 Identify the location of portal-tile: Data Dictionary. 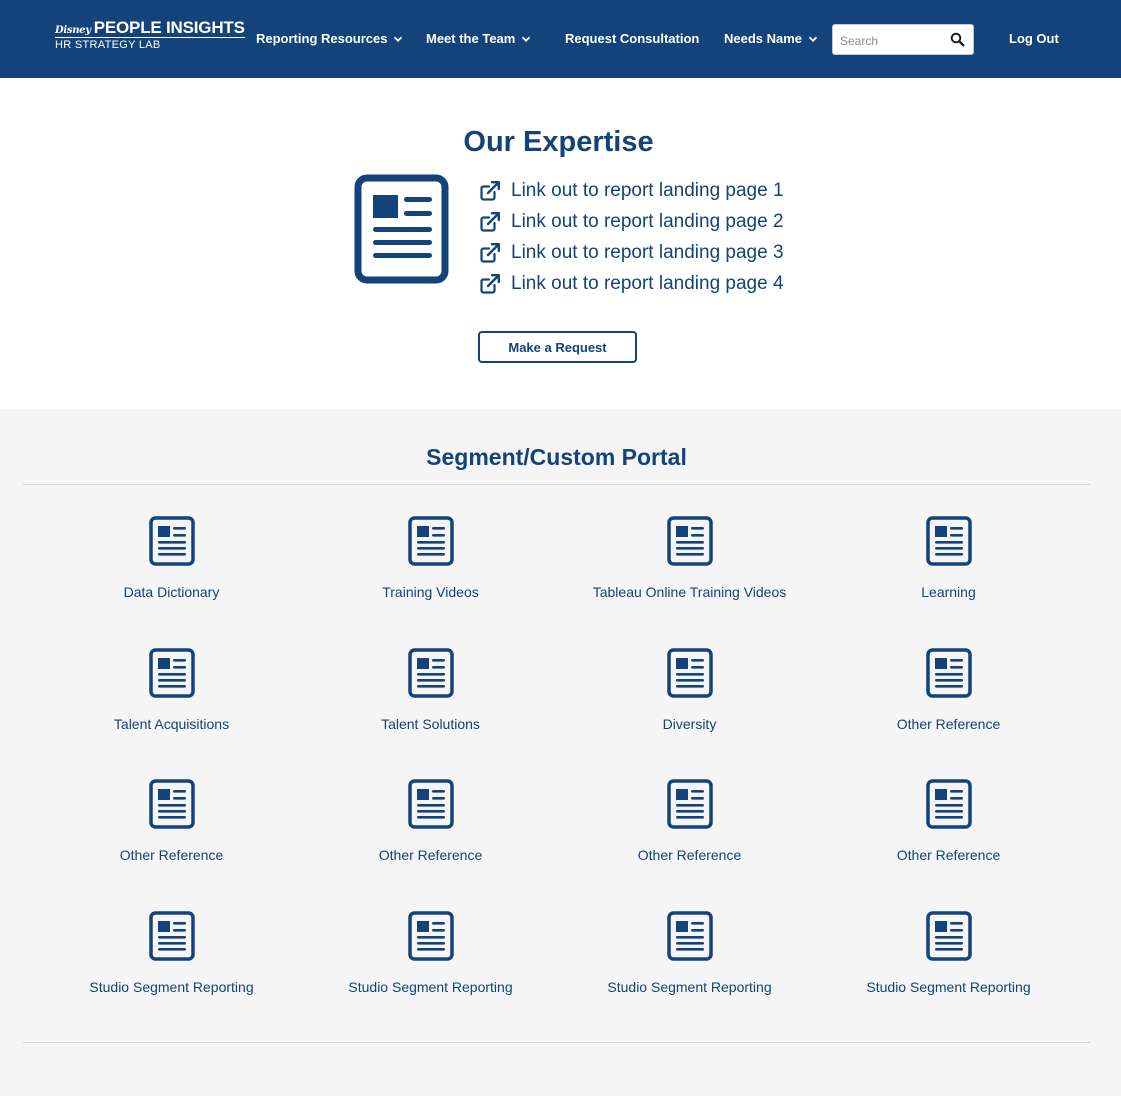
(171, 582).